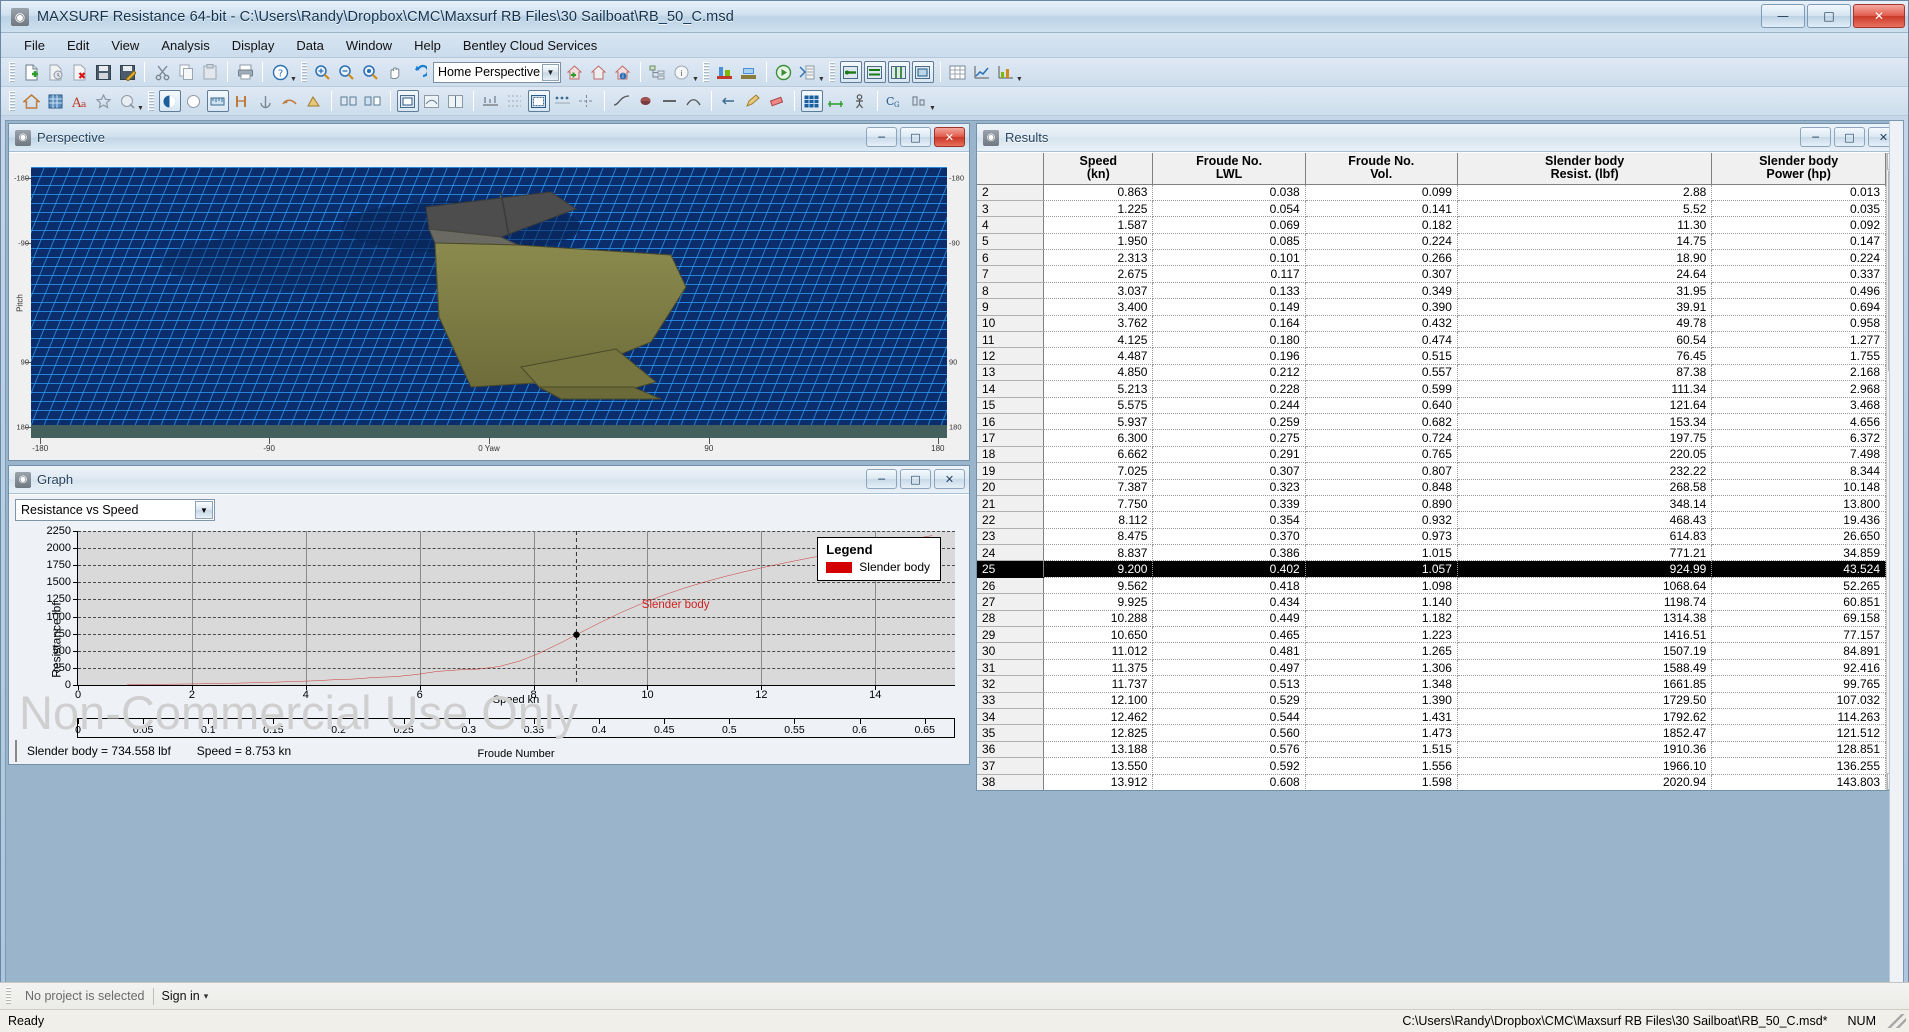 Image resolution: width=1909 pixels, height=1032 pixels. What do you see at coordinates (1798, 651) in the screenshot?
I see `table-cell: 84.891` at bounding box center [1798, 651].